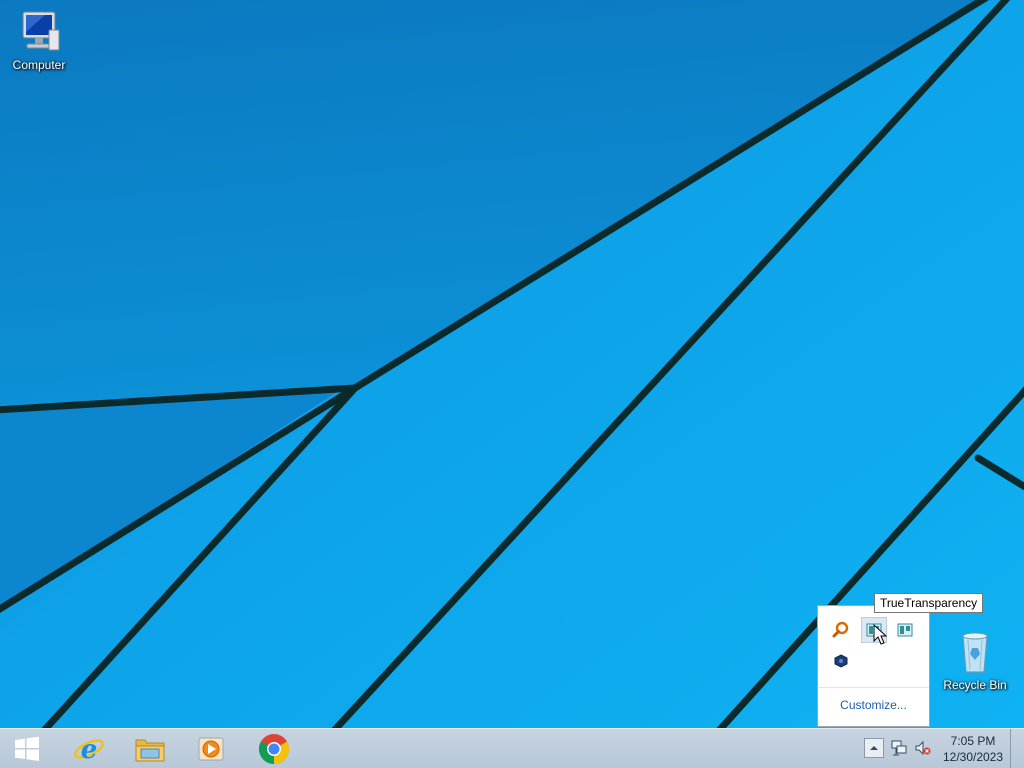 The width and height of the screenshot is (1024, 768). I want to click on internet-explorer-icon: e, so click(89, 750).